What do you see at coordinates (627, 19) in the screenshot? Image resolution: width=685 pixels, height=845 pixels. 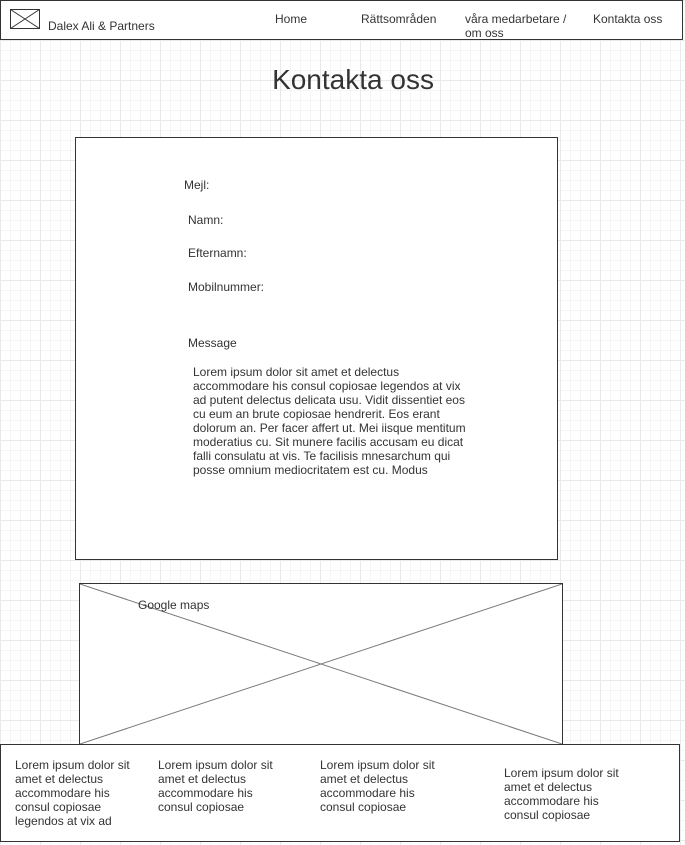 I see `nav-item-kontakta-oss: Kontakta oss` at bounding box center [627, 19].